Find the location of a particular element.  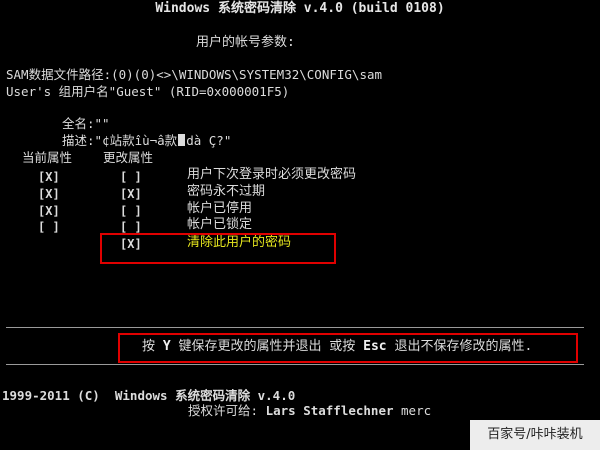

change-checkbox: [X] is located at coordinates (131, 194).